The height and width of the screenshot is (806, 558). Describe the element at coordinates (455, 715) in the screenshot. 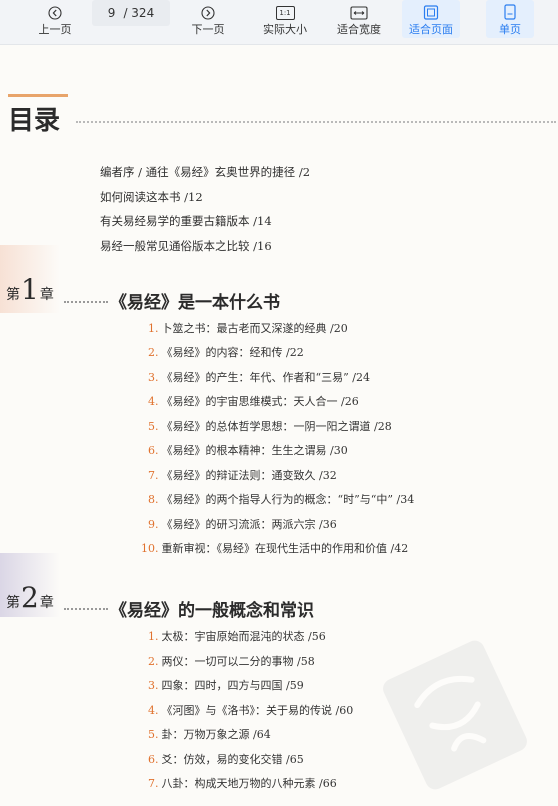

I see `watermark-seal-image` at that location.